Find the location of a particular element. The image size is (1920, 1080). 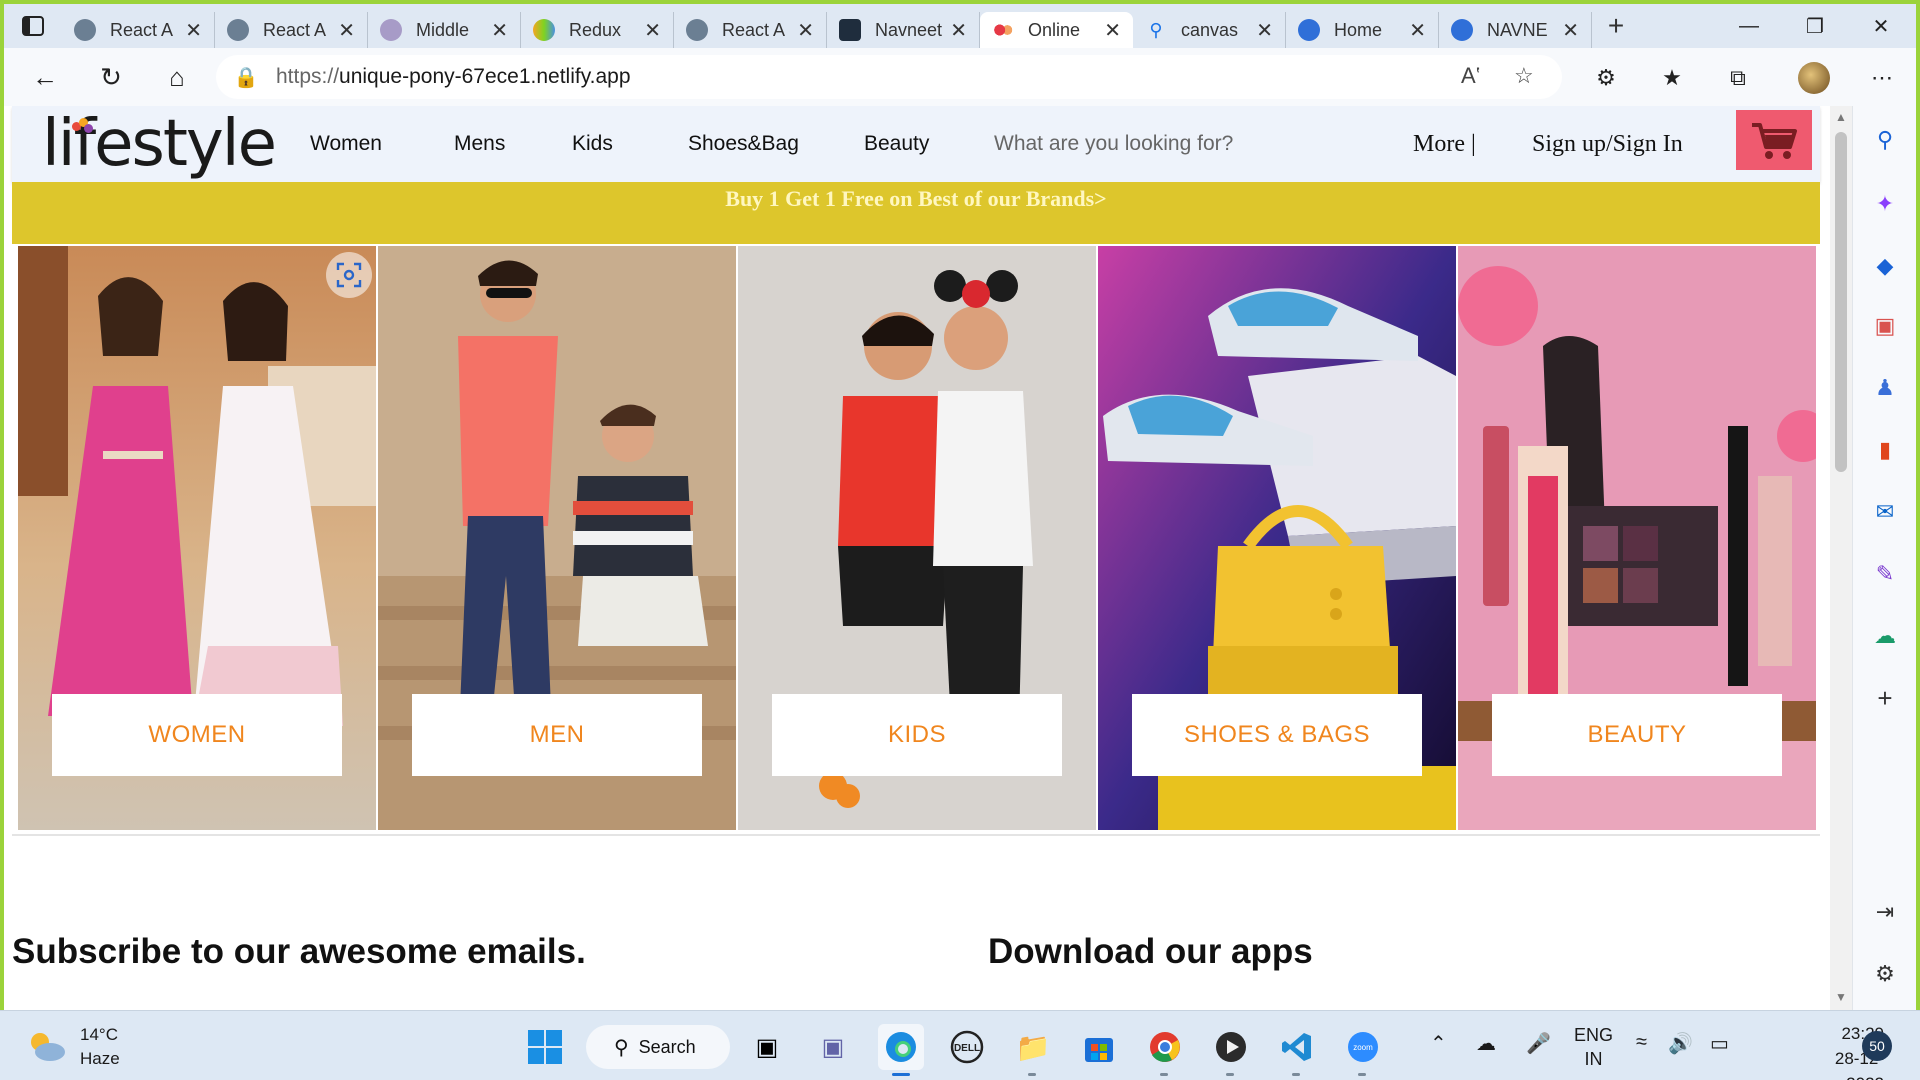

promo-banner: Buy 1 Get 1 Free on Best of our Brands> is located at coordinates (916, 213).